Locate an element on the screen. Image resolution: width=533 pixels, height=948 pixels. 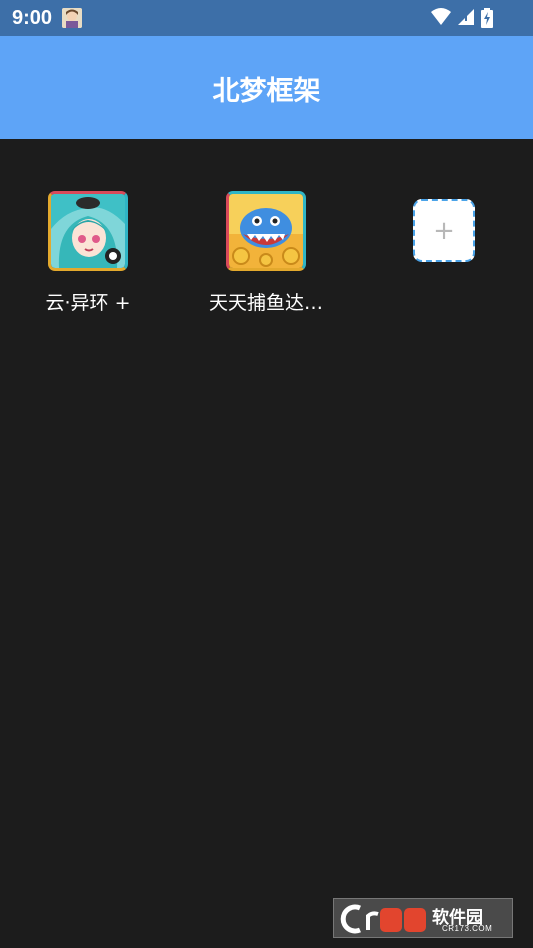
add-app-button: + is located at coordinates (444, 230).